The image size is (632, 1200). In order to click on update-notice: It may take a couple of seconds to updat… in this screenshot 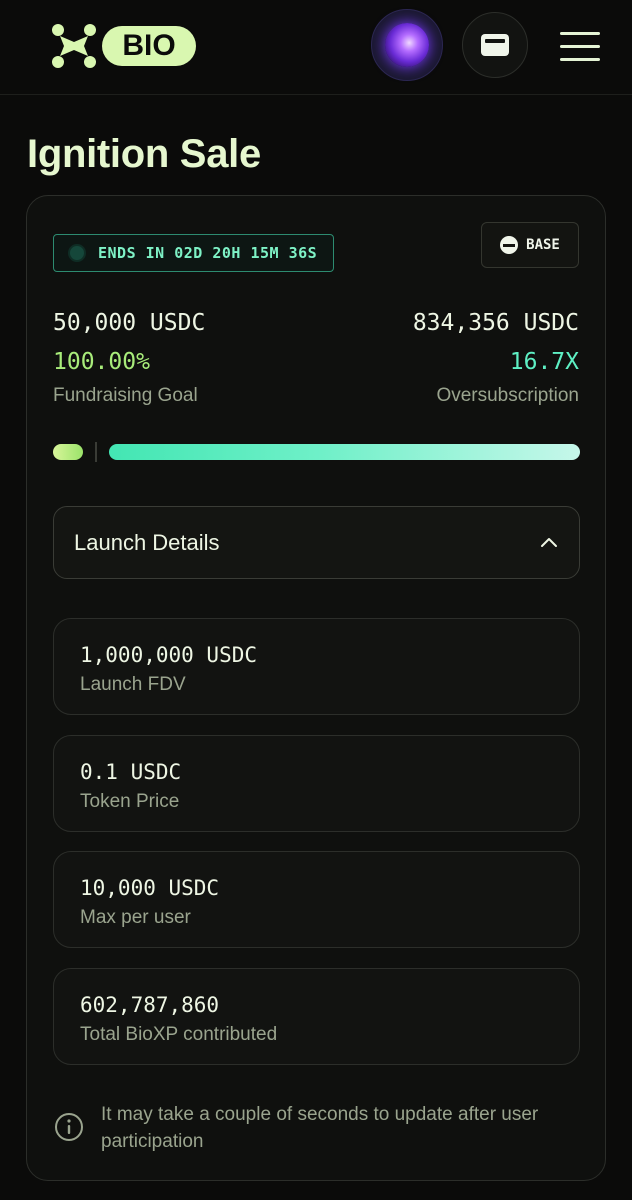, I will do `click(316, 1128)`.